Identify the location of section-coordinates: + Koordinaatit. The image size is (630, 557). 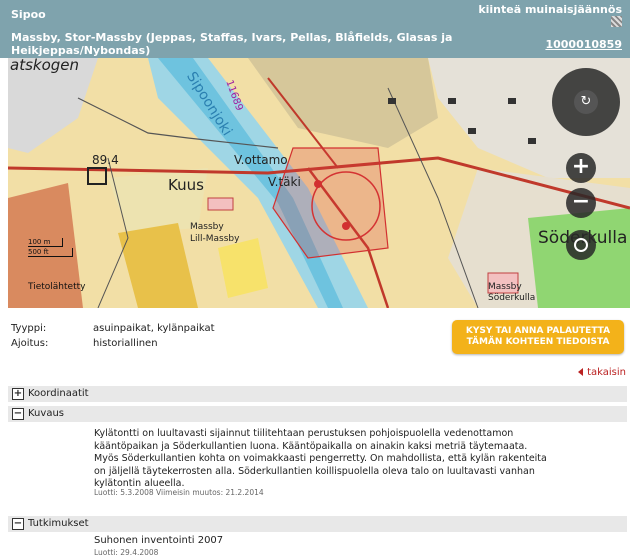
(317, 394).